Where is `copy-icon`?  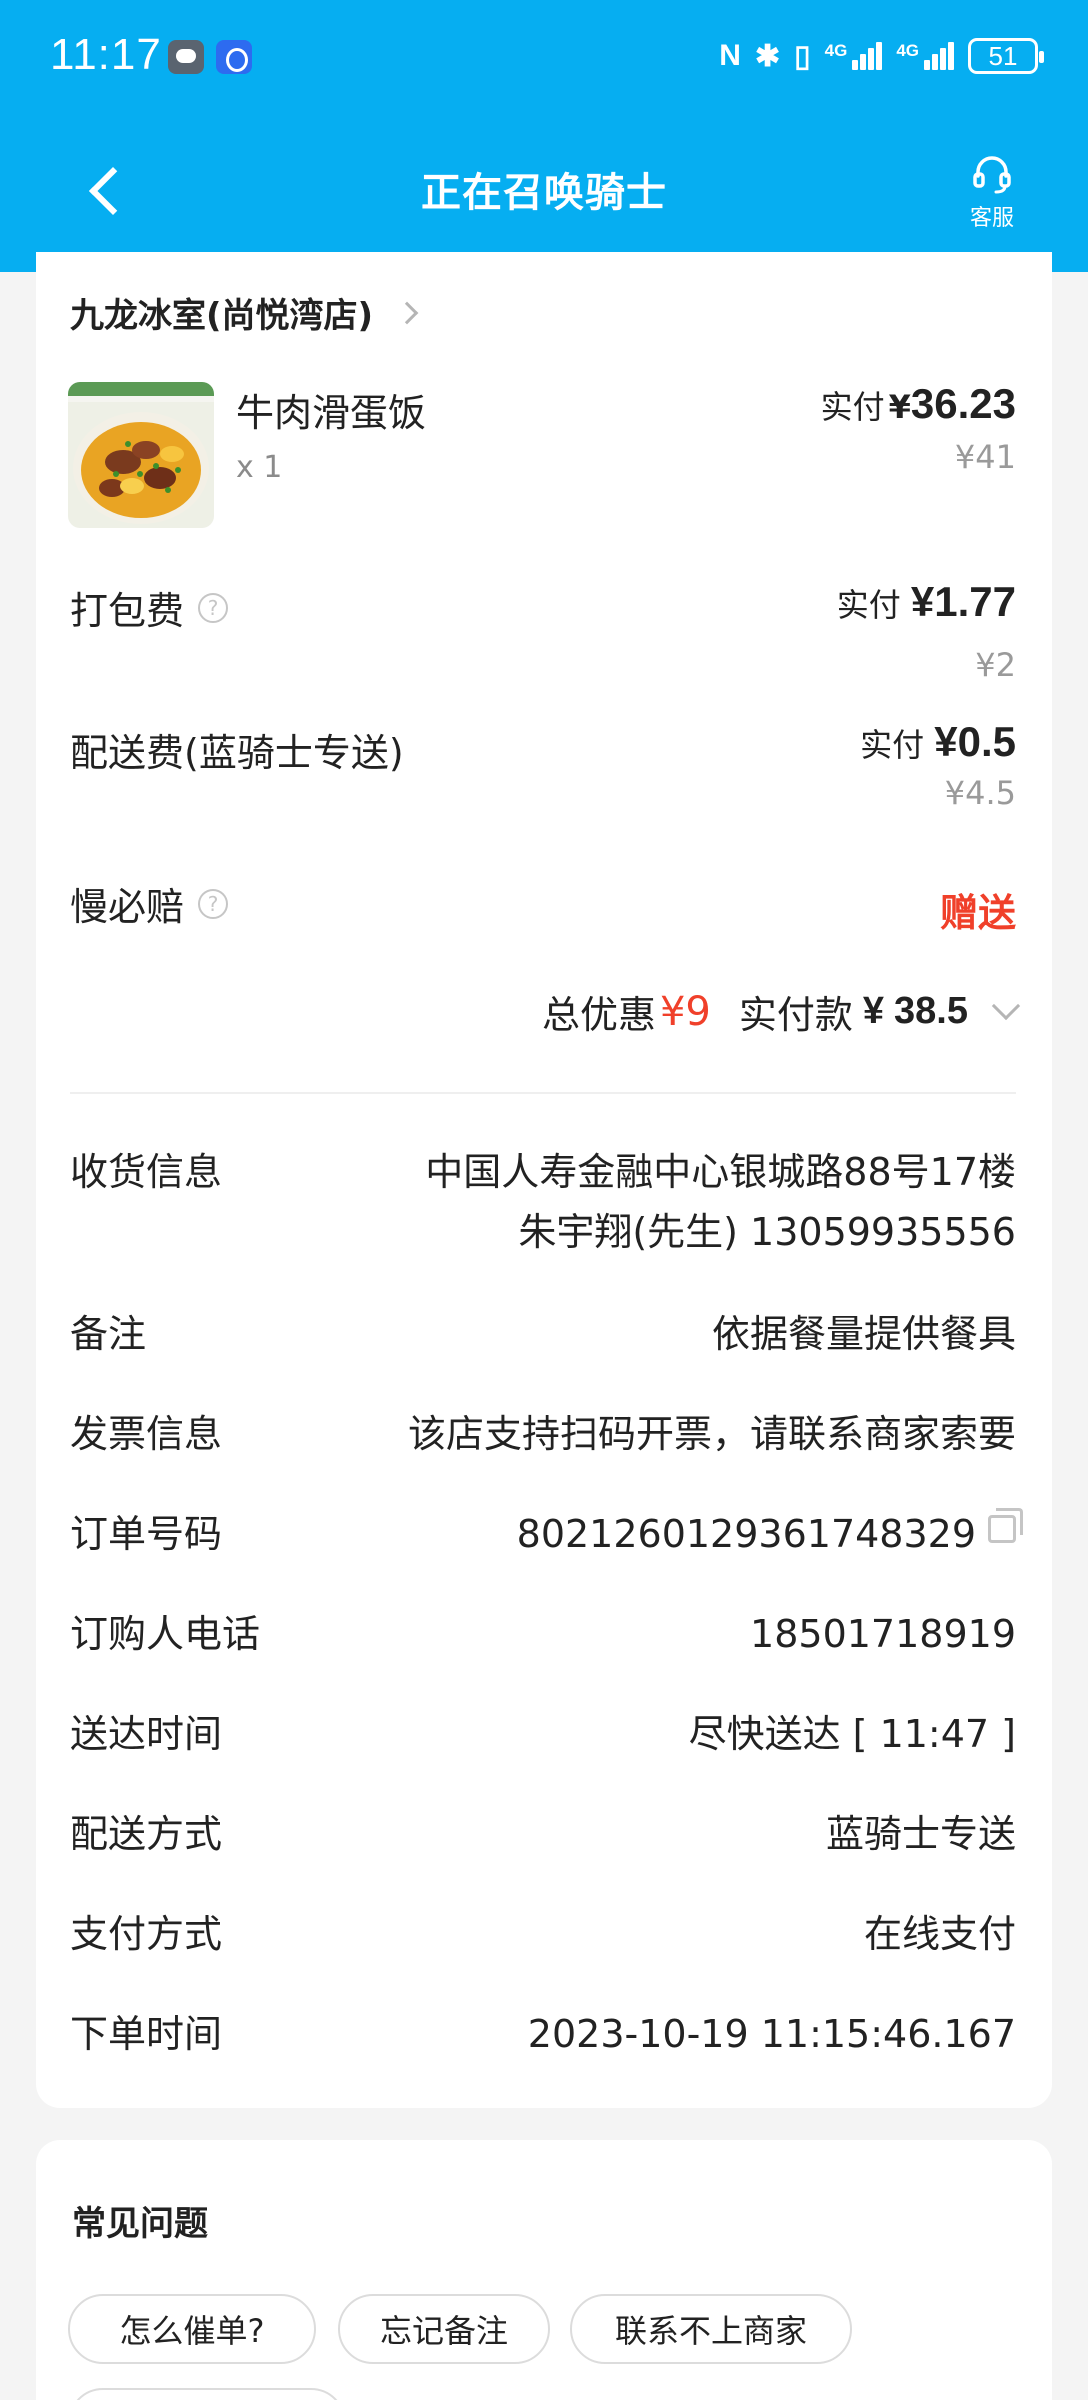
copy-icon is located at coordinates (1005, 1525).